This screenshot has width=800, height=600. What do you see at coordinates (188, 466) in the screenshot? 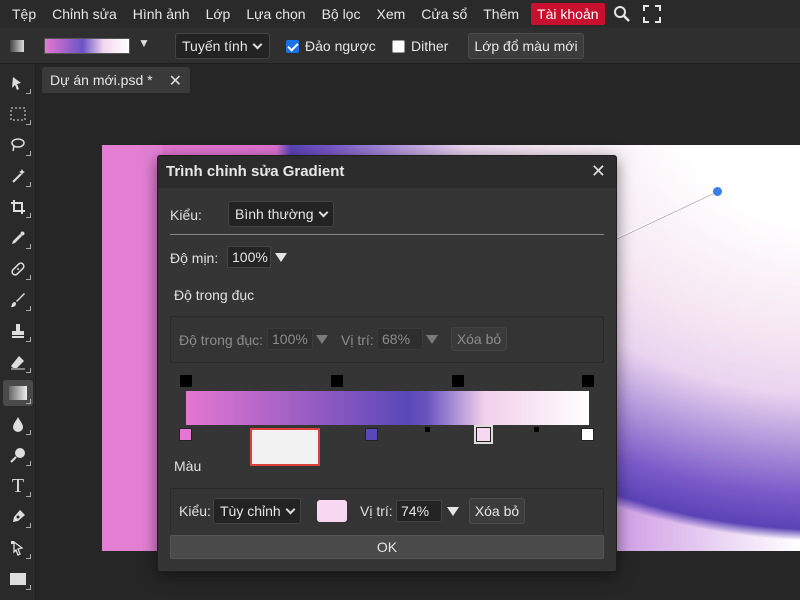
I see `color-section-label: Màu` at bounding box center [188, 466].